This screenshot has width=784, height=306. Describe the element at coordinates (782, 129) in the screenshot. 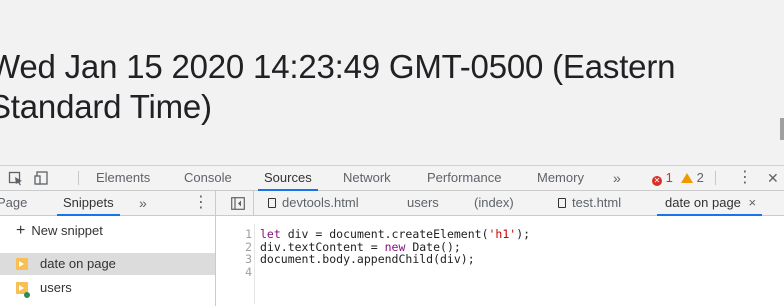

I see `page-scrollbar` at that location.